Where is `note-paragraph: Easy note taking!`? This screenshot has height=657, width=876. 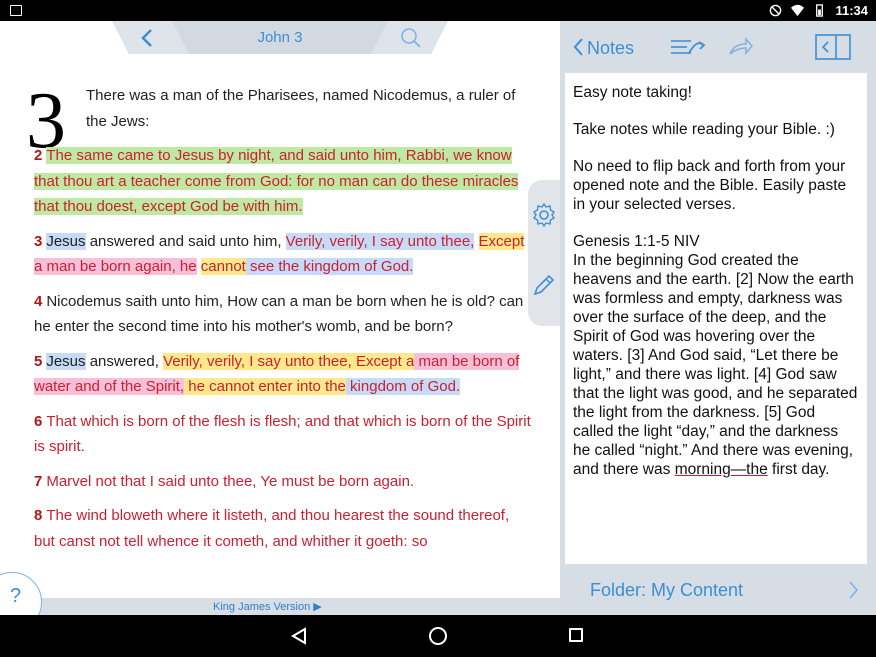
note-paragraph: Easy note taking! is located at coordinates (632, 92).